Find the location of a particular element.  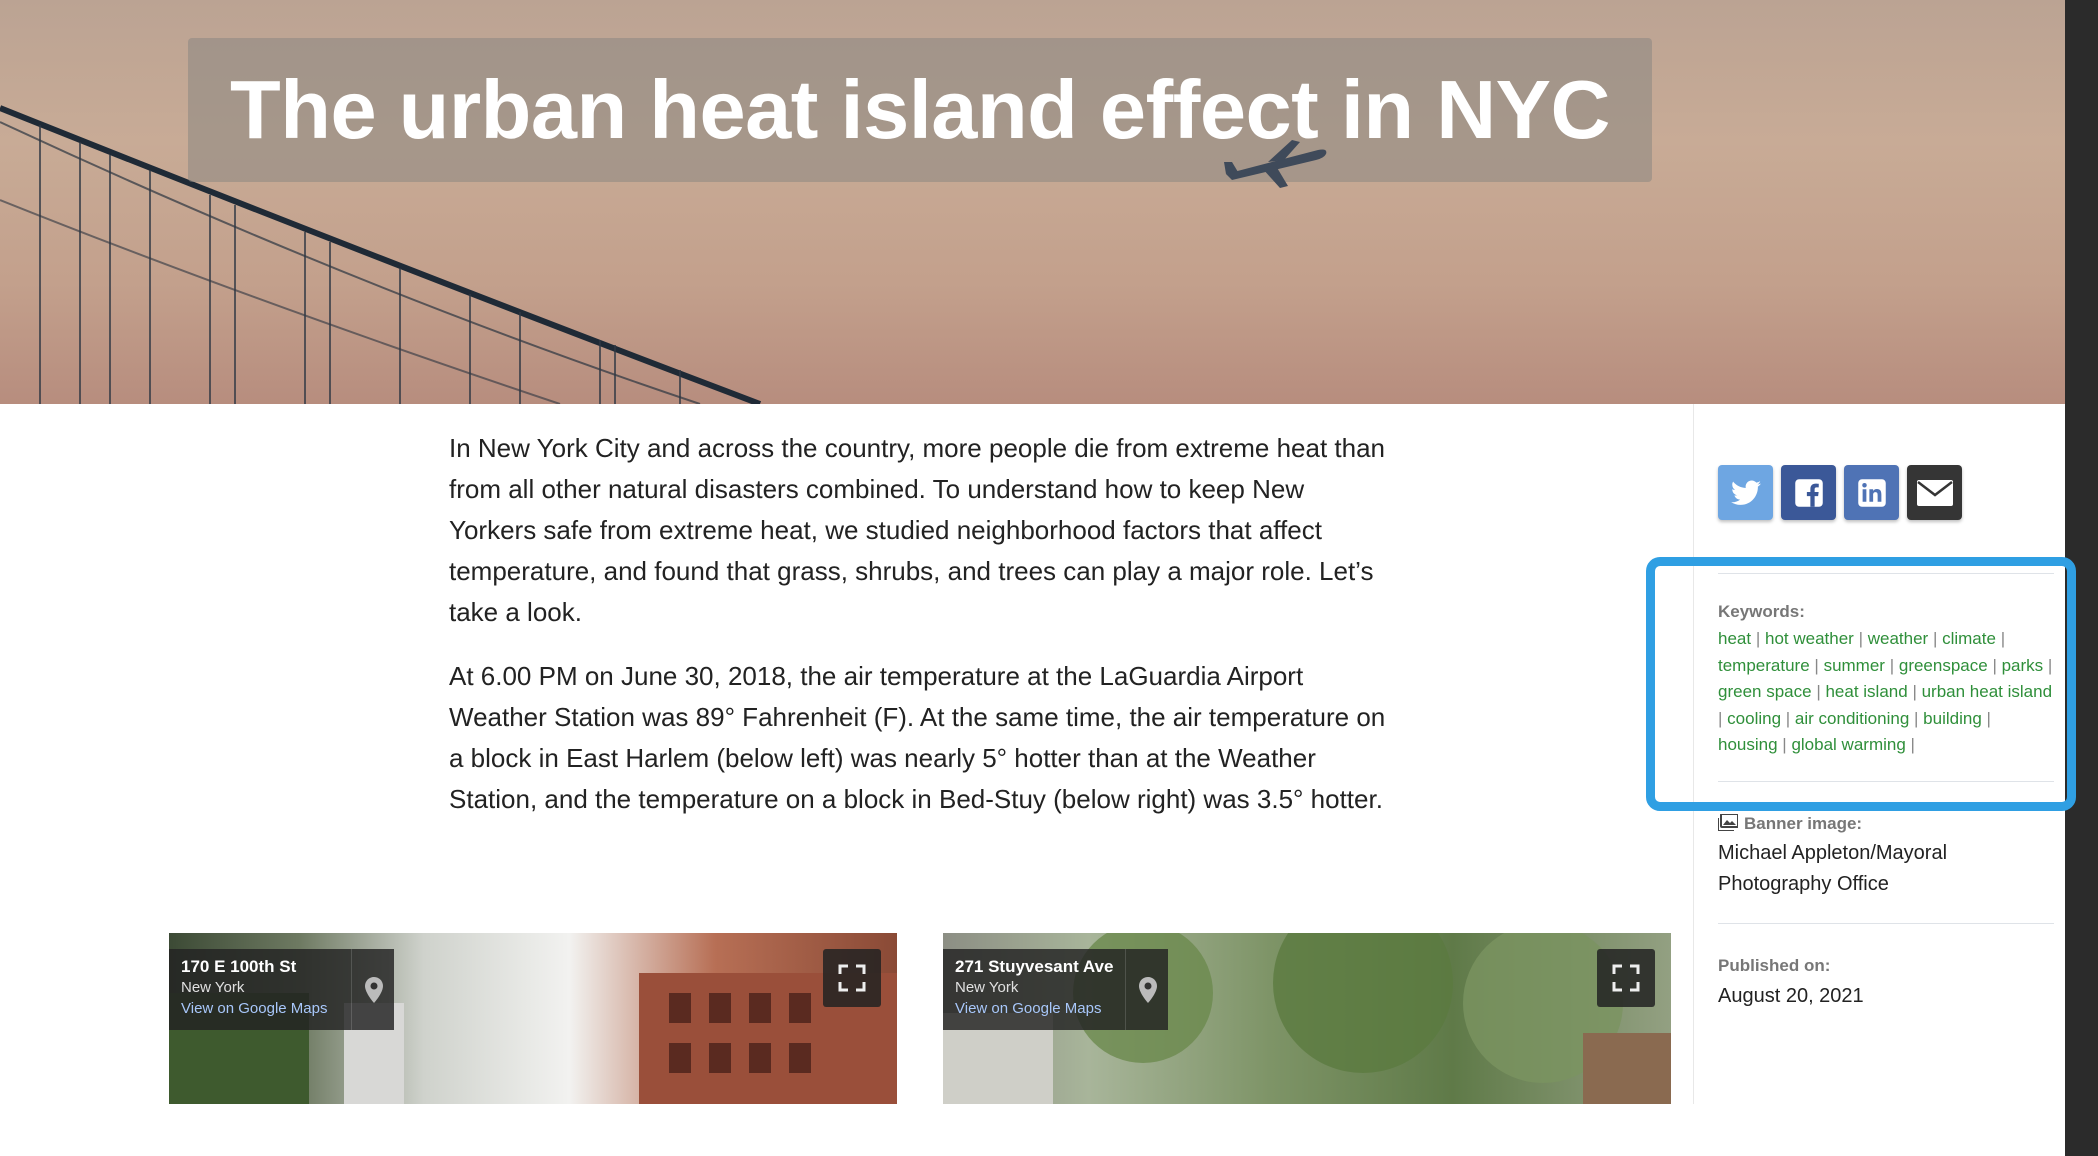

keyword-link: greenspace is located at coordinates (1943, 665).